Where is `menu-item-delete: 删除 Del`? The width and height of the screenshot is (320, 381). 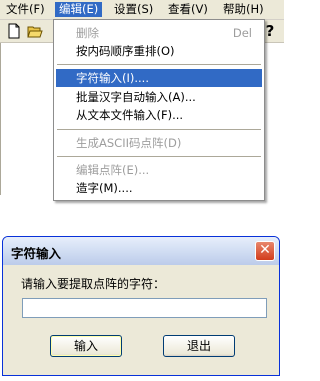 menu-item-delete: 删除 Del is located at coordinates (159, 33).